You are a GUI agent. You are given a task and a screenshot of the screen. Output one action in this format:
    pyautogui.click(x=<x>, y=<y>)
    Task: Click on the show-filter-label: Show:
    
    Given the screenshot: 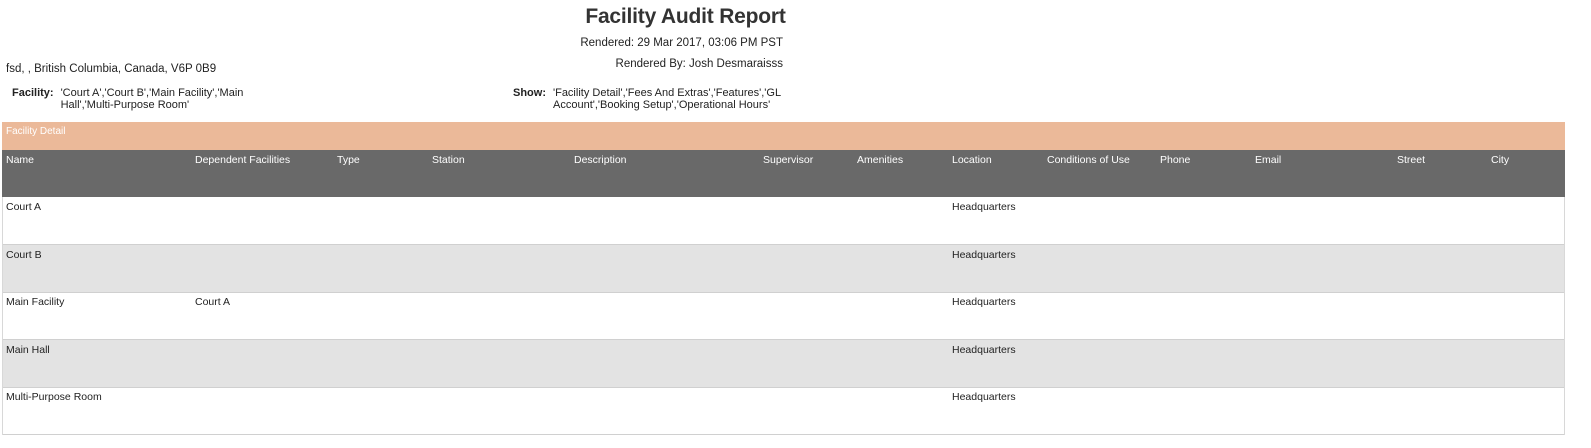 What is the action you would take?
    pyautogui.click(x=529, y=93)
    